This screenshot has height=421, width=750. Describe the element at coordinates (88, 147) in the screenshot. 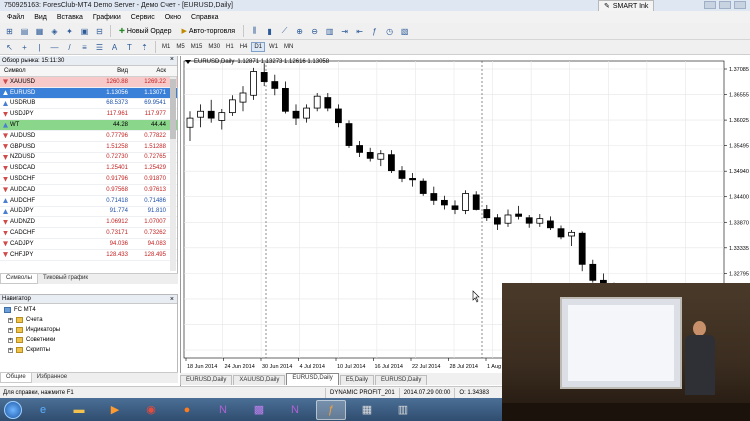

I see `market-row-gbpusd: GBPUSD 1.51258 1.51288` at that location.